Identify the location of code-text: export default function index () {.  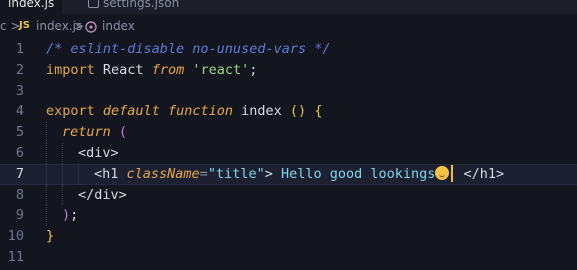
(184, 111).